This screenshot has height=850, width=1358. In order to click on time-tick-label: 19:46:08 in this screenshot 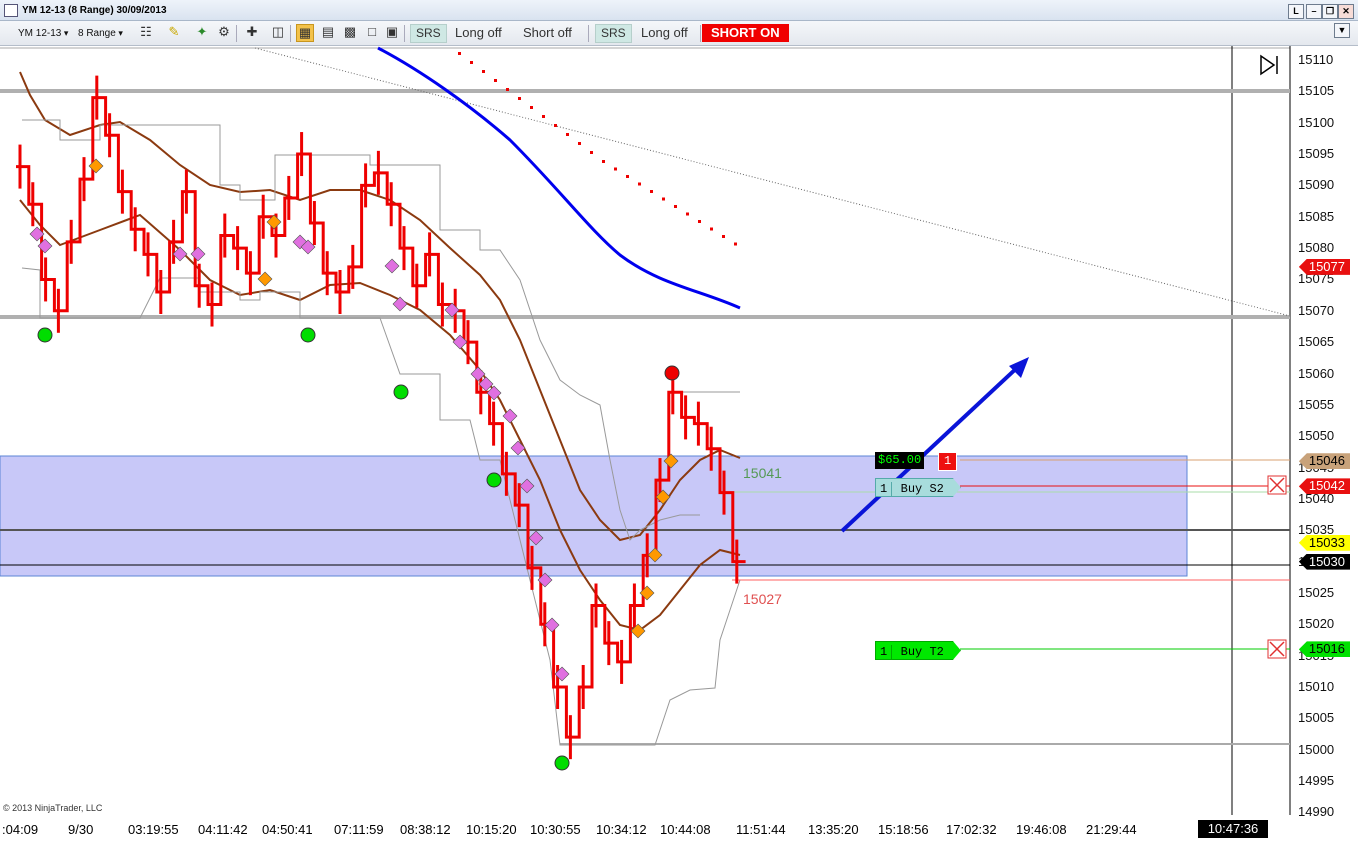, I will do `click(1041, 829)`.